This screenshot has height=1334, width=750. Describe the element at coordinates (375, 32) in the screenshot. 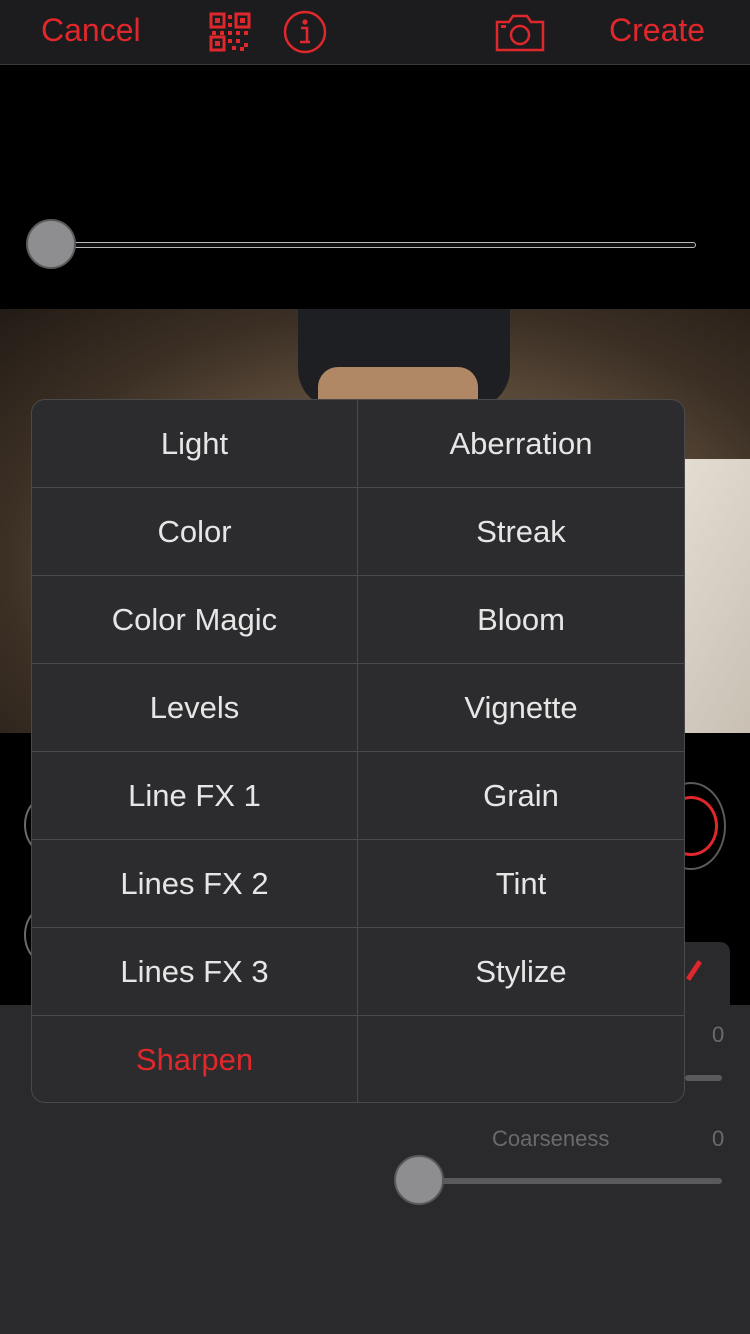

I see `top-bar: Cancel Create` at that location.